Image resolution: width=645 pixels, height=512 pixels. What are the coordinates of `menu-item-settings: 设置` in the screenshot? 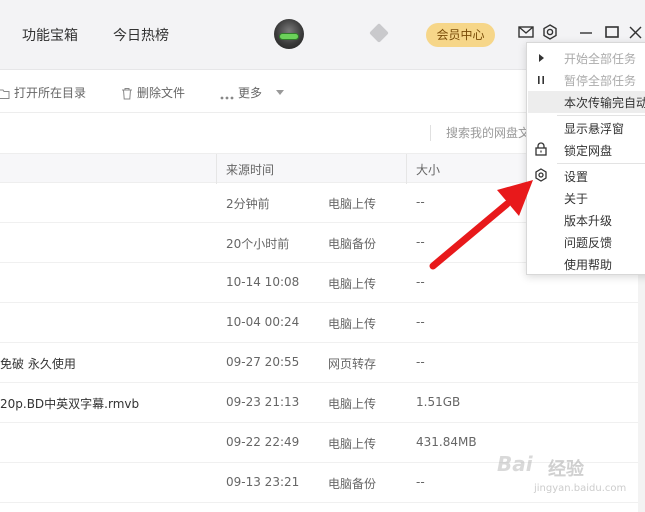 It's located at (576, 176).